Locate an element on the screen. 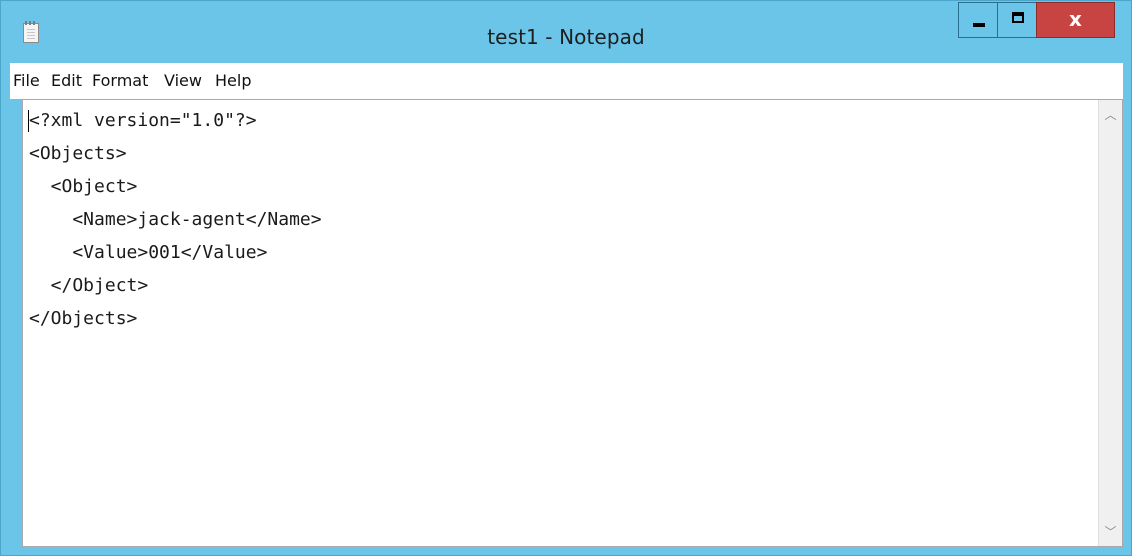  menu-file: File is located at coordinates (26, 80).